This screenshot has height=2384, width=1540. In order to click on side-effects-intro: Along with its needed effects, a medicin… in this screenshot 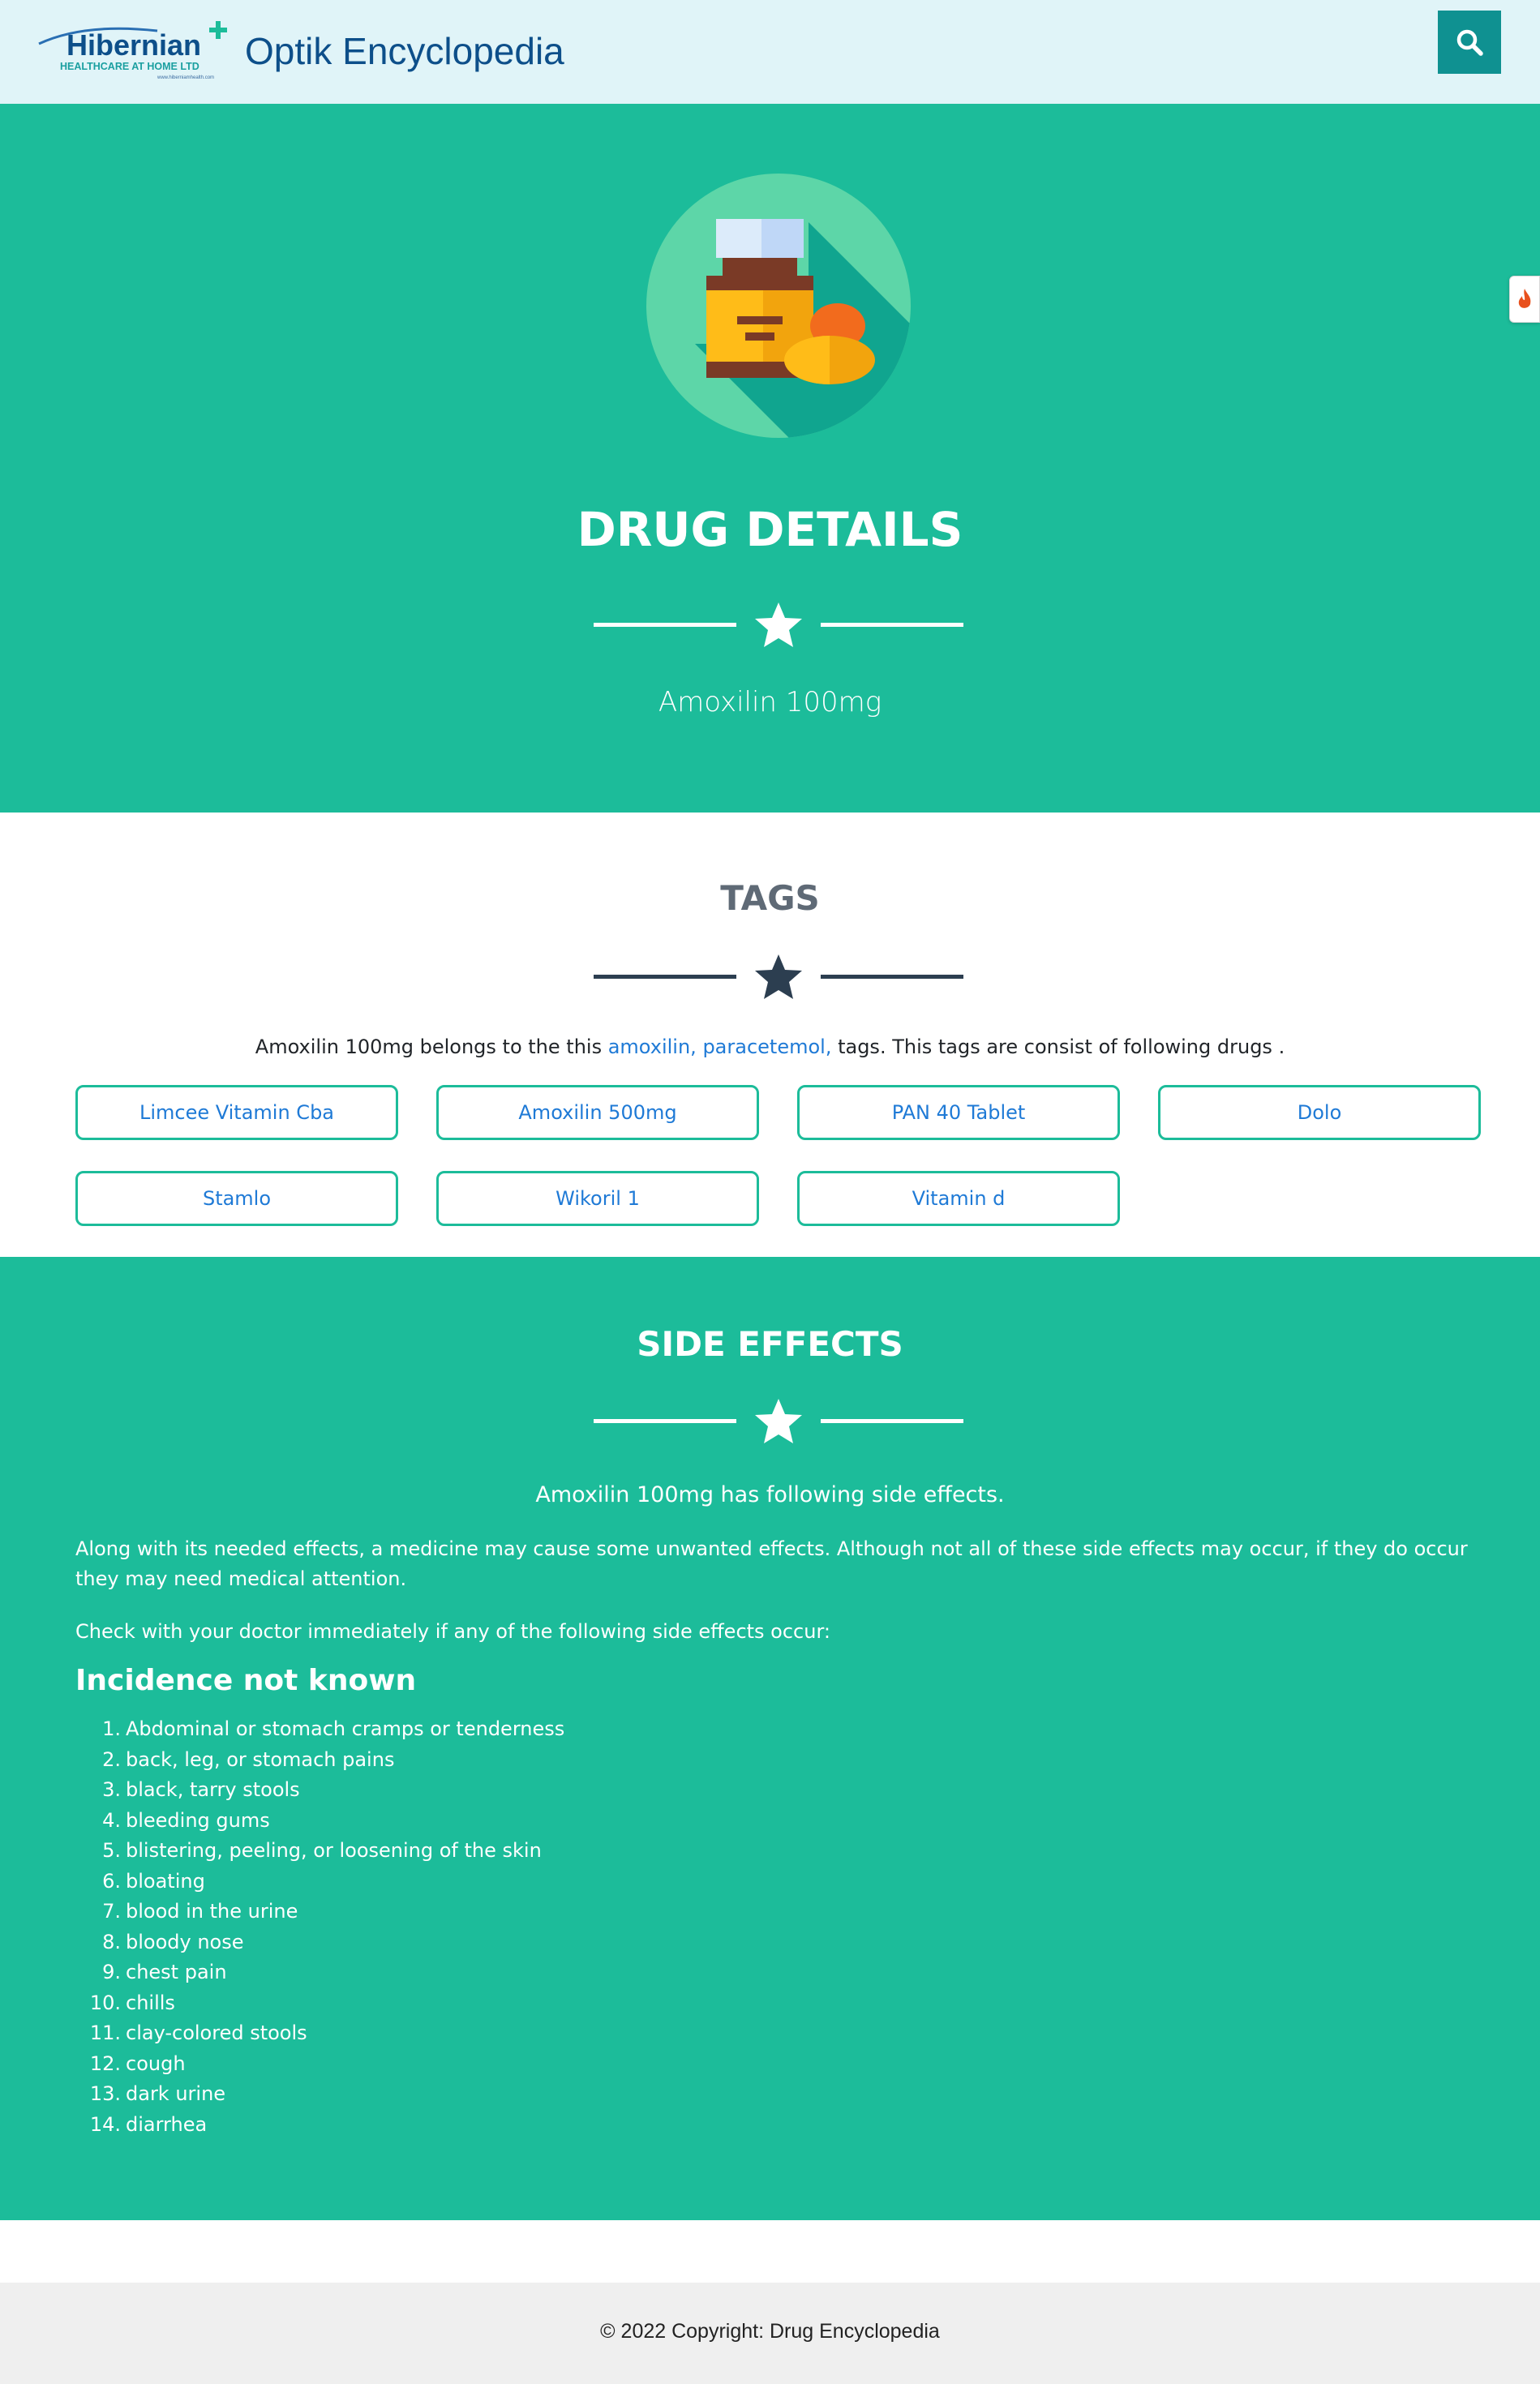, I will do `click(771, 1563)`.